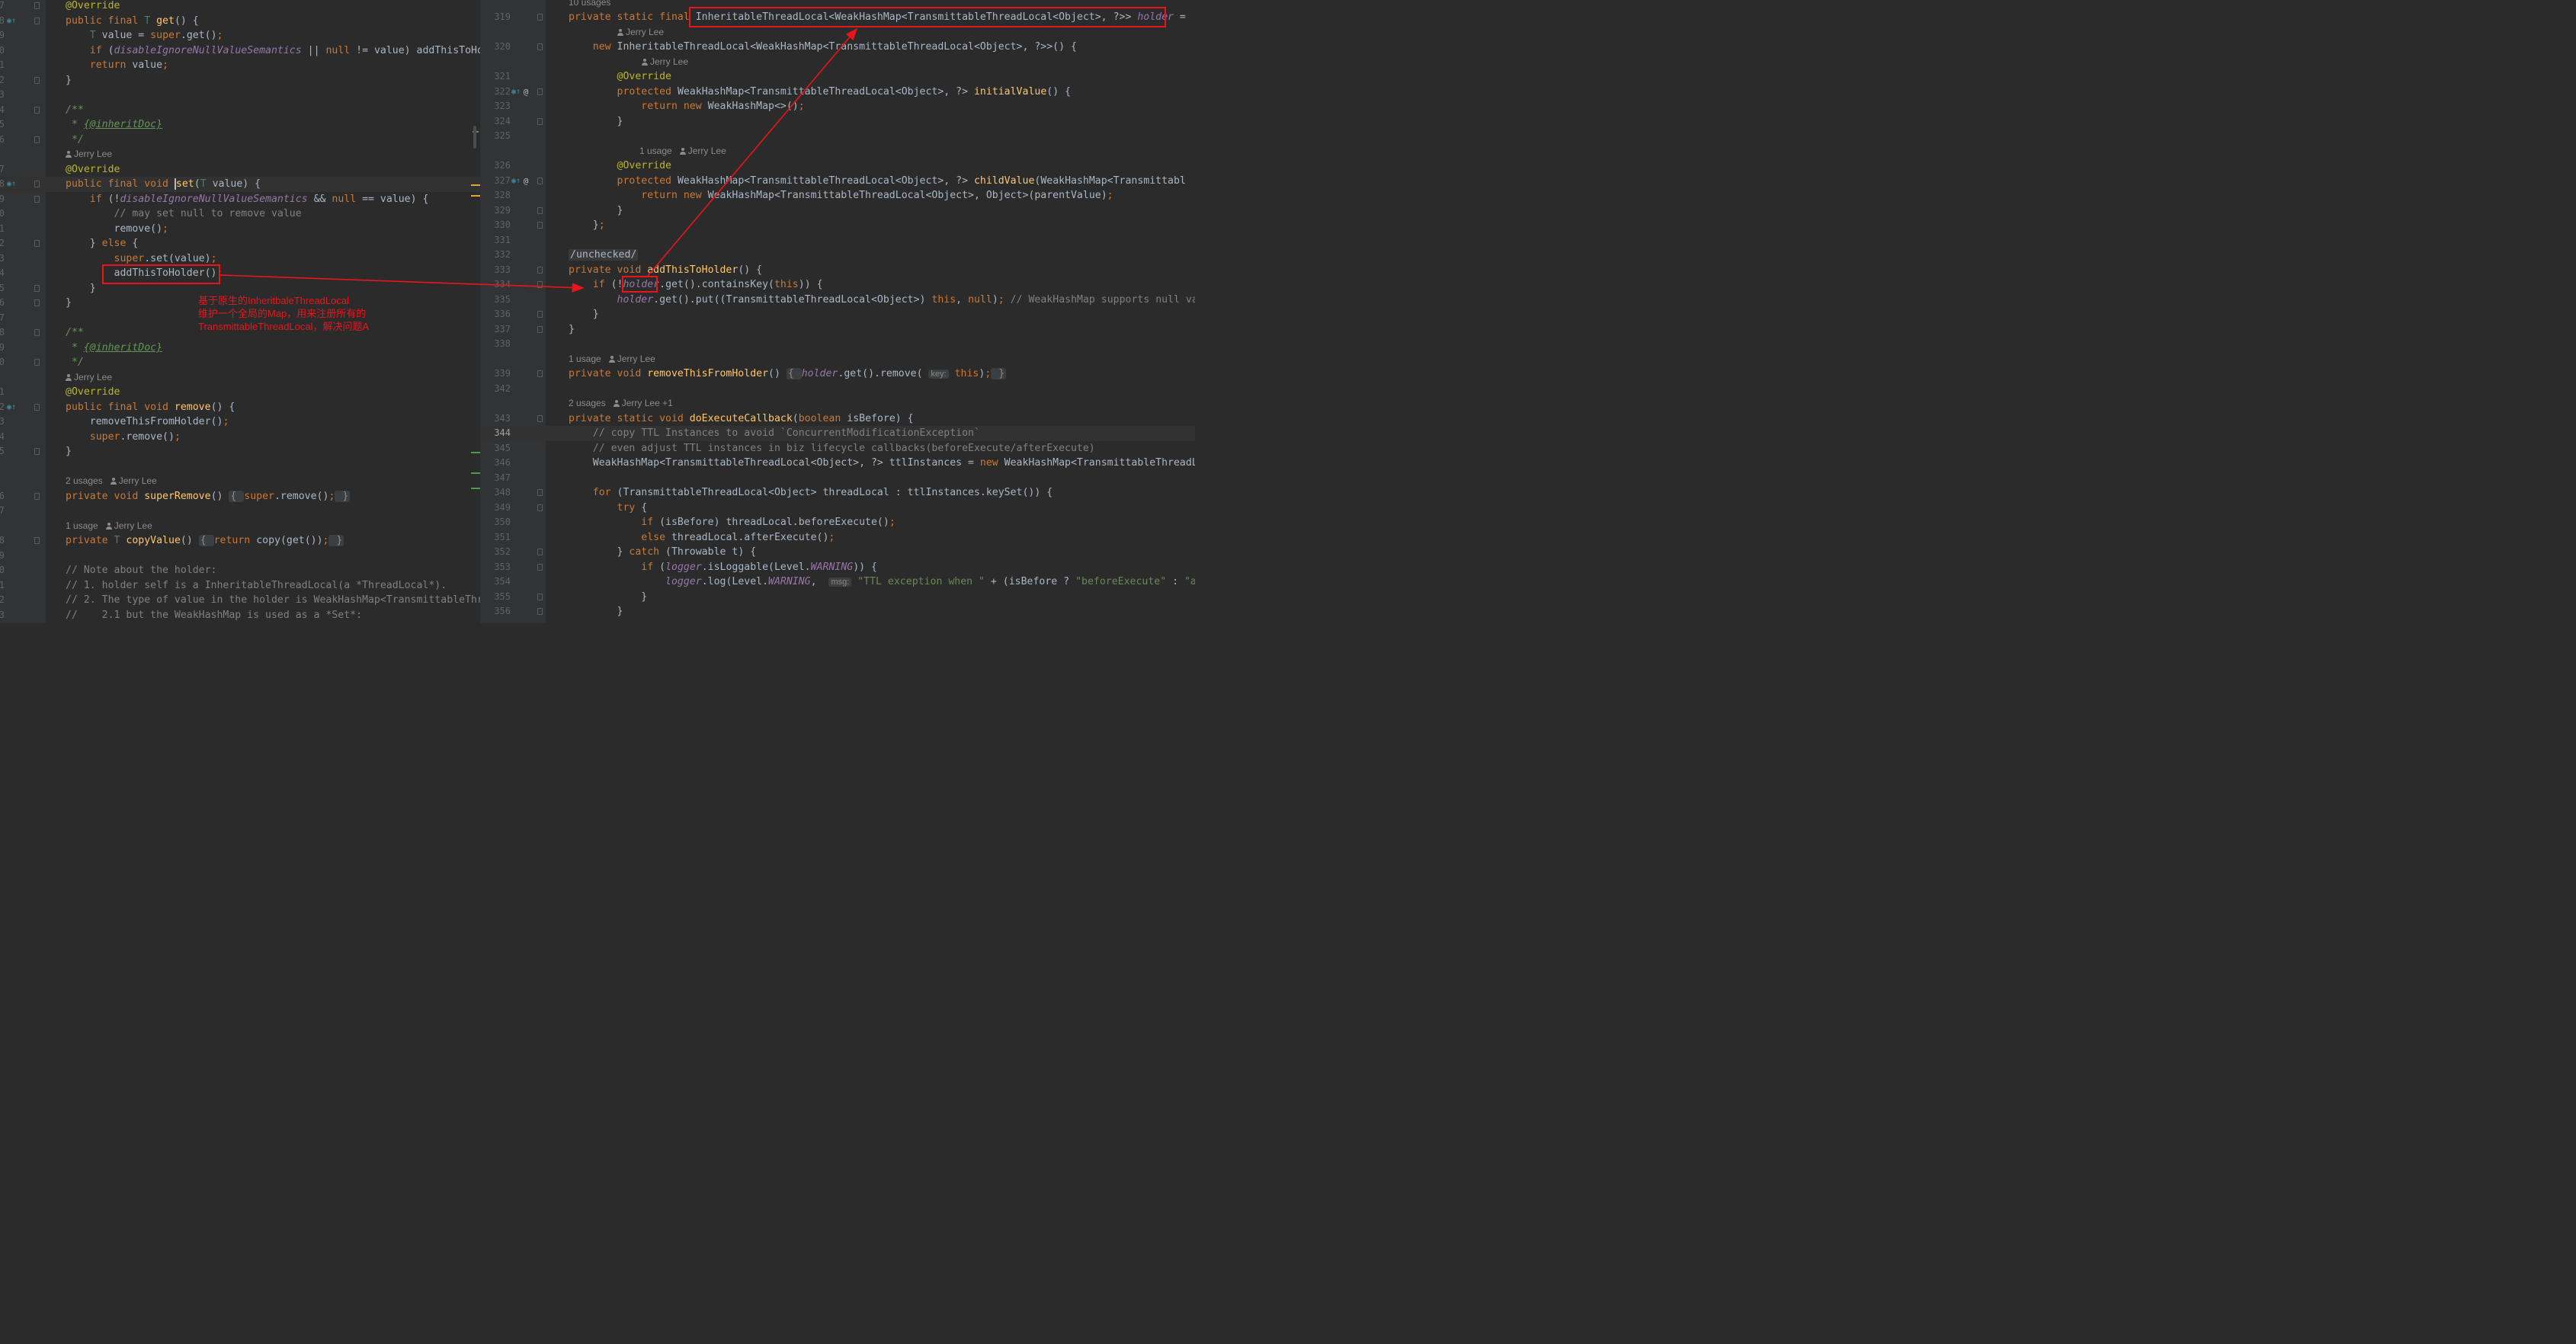 This screenshot has height=1344, width=2576. What do you see at coordinates (498, 17) in the screenshot?
I see `line-number: 319` at bounding box center [498, 17].